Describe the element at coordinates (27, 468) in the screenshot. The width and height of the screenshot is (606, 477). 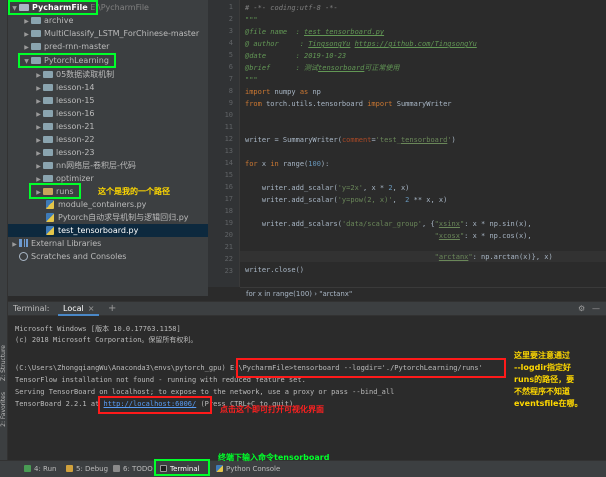
I see `run-icon` at that location.